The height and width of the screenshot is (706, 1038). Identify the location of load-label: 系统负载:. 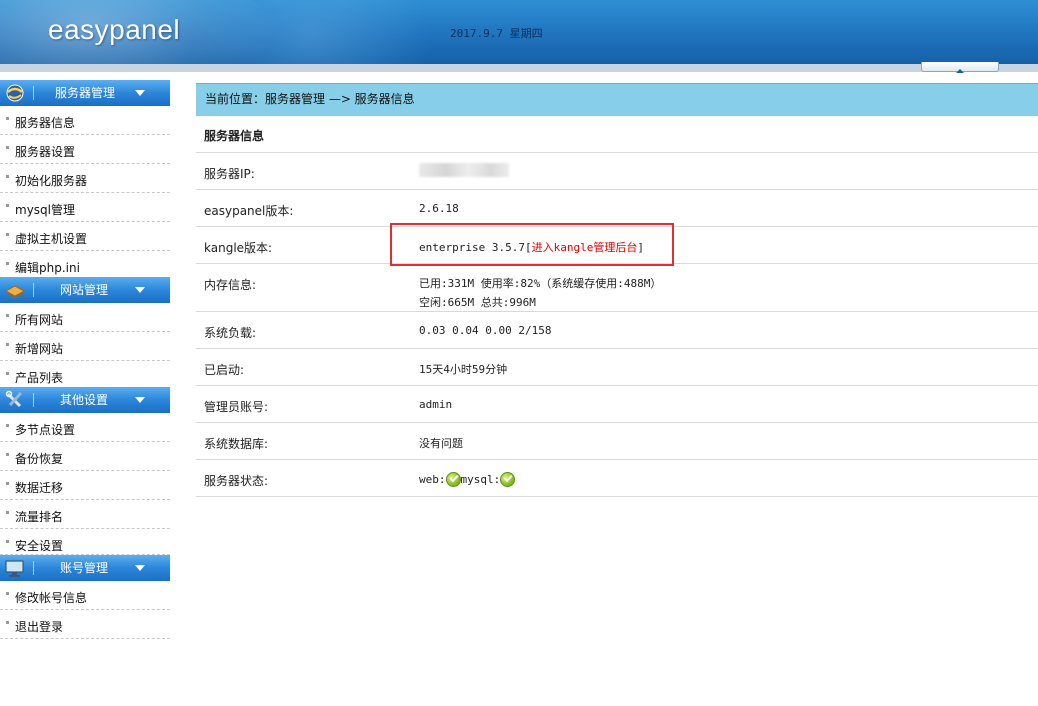
(230, 333).